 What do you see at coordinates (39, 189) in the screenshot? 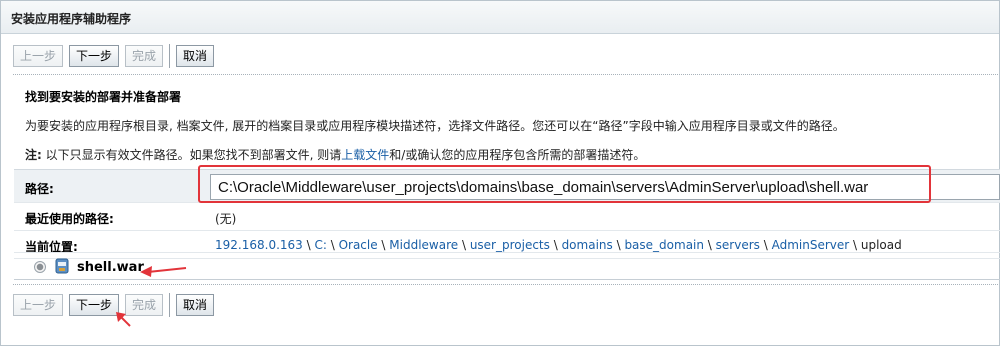
I see `path-label: 路径:` at bounding box center [39, 189].